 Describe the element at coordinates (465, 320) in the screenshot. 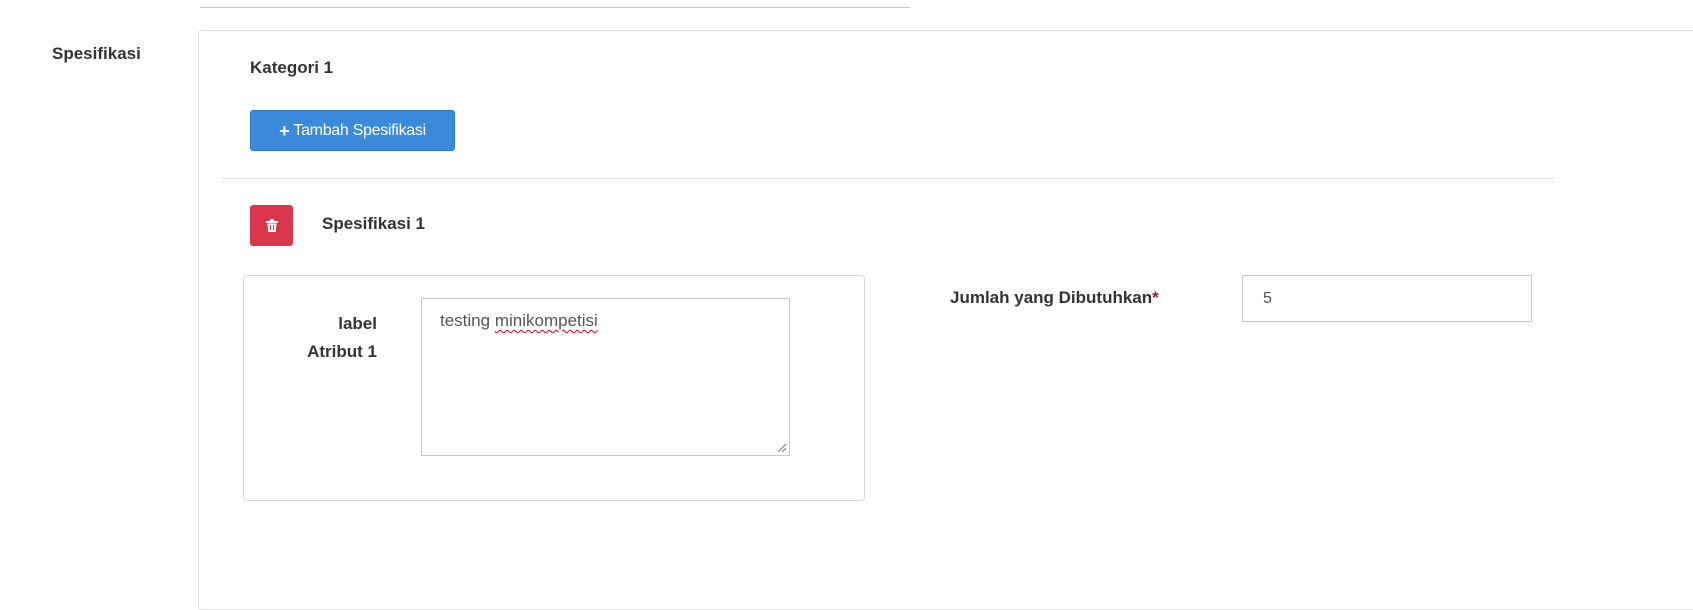

I see `attribute-value-word1: testing` at that location.